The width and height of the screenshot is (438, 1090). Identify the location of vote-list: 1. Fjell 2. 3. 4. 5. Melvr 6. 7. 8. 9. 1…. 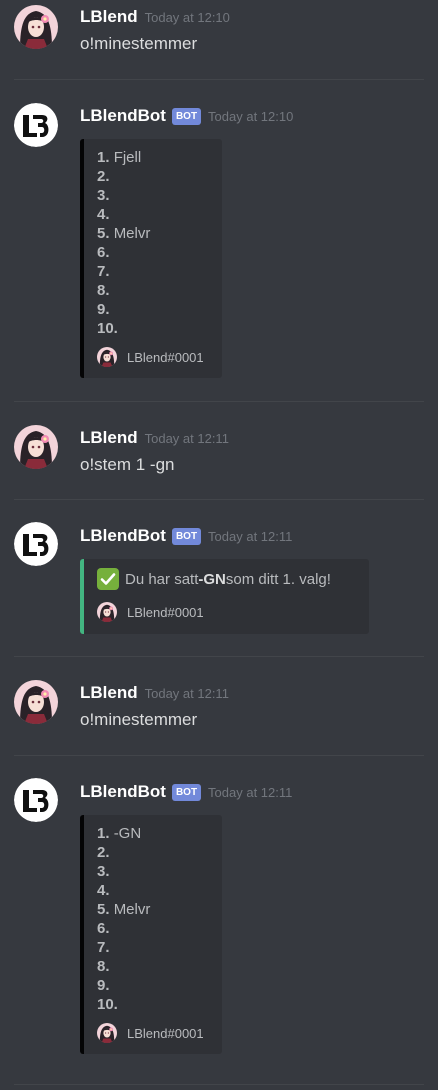
(123, 243).